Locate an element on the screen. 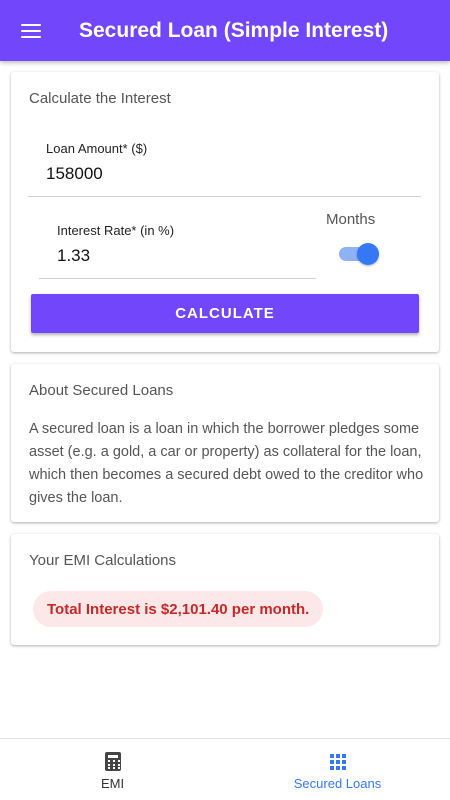  bottom-navigation: EMI Secured Loans is located at coordinates (225, 769).